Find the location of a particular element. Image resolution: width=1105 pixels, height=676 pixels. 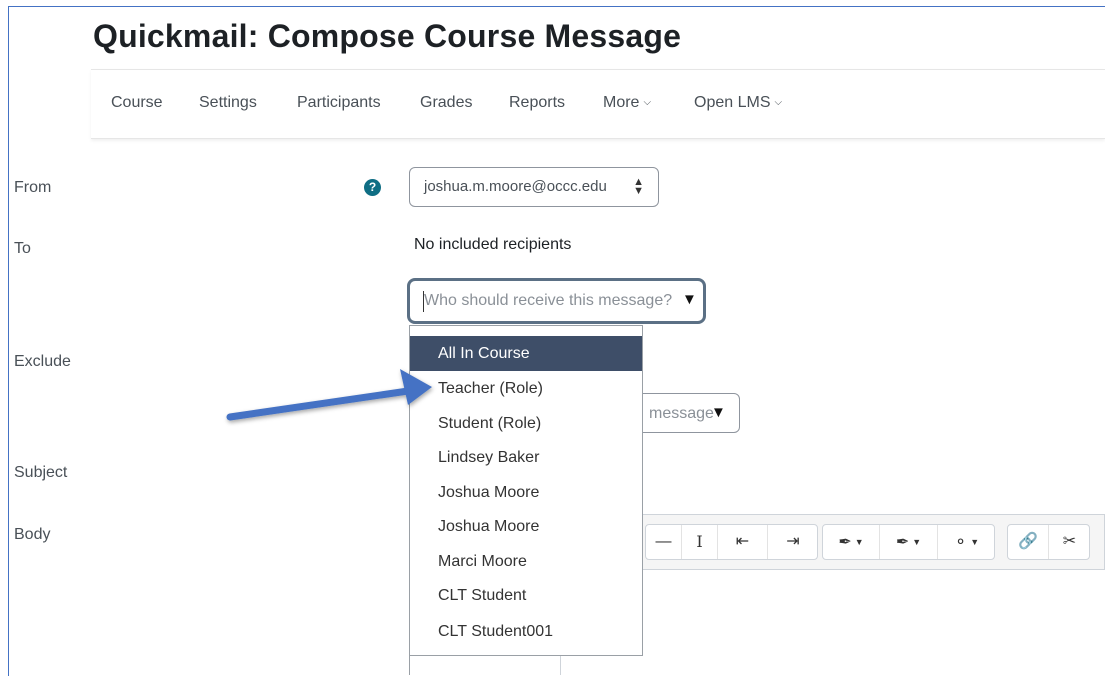

nav-more: More ⌵ is located at coordinates (627, 103).